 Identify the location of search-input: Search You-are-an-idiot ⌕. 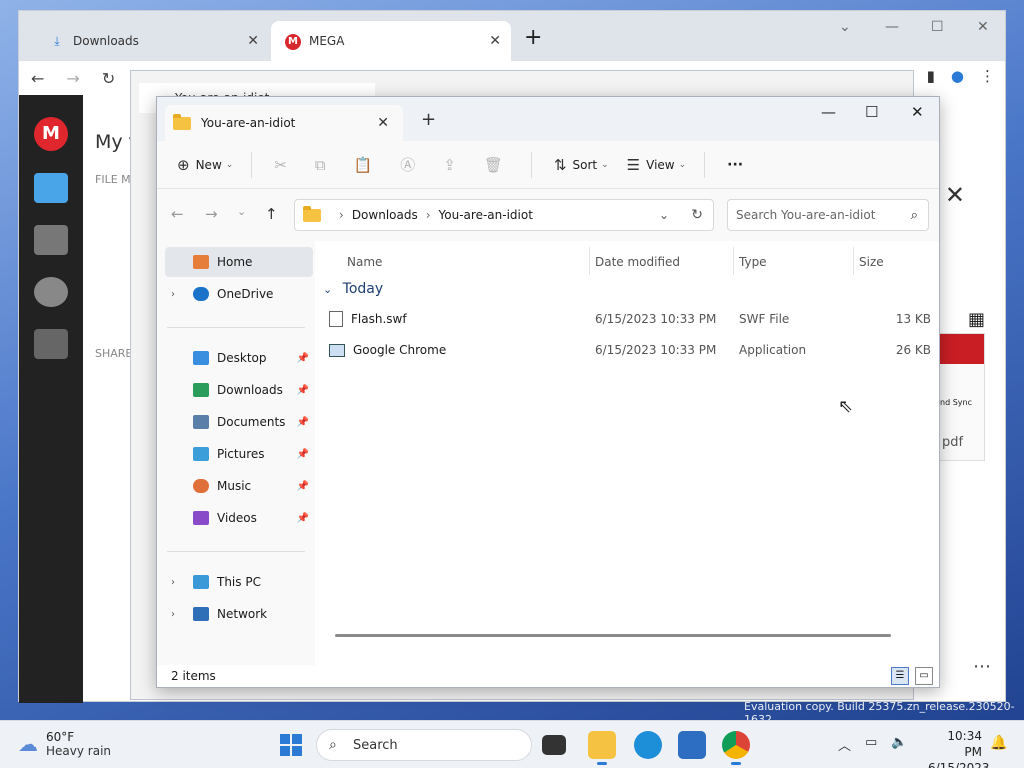
(828, 215).